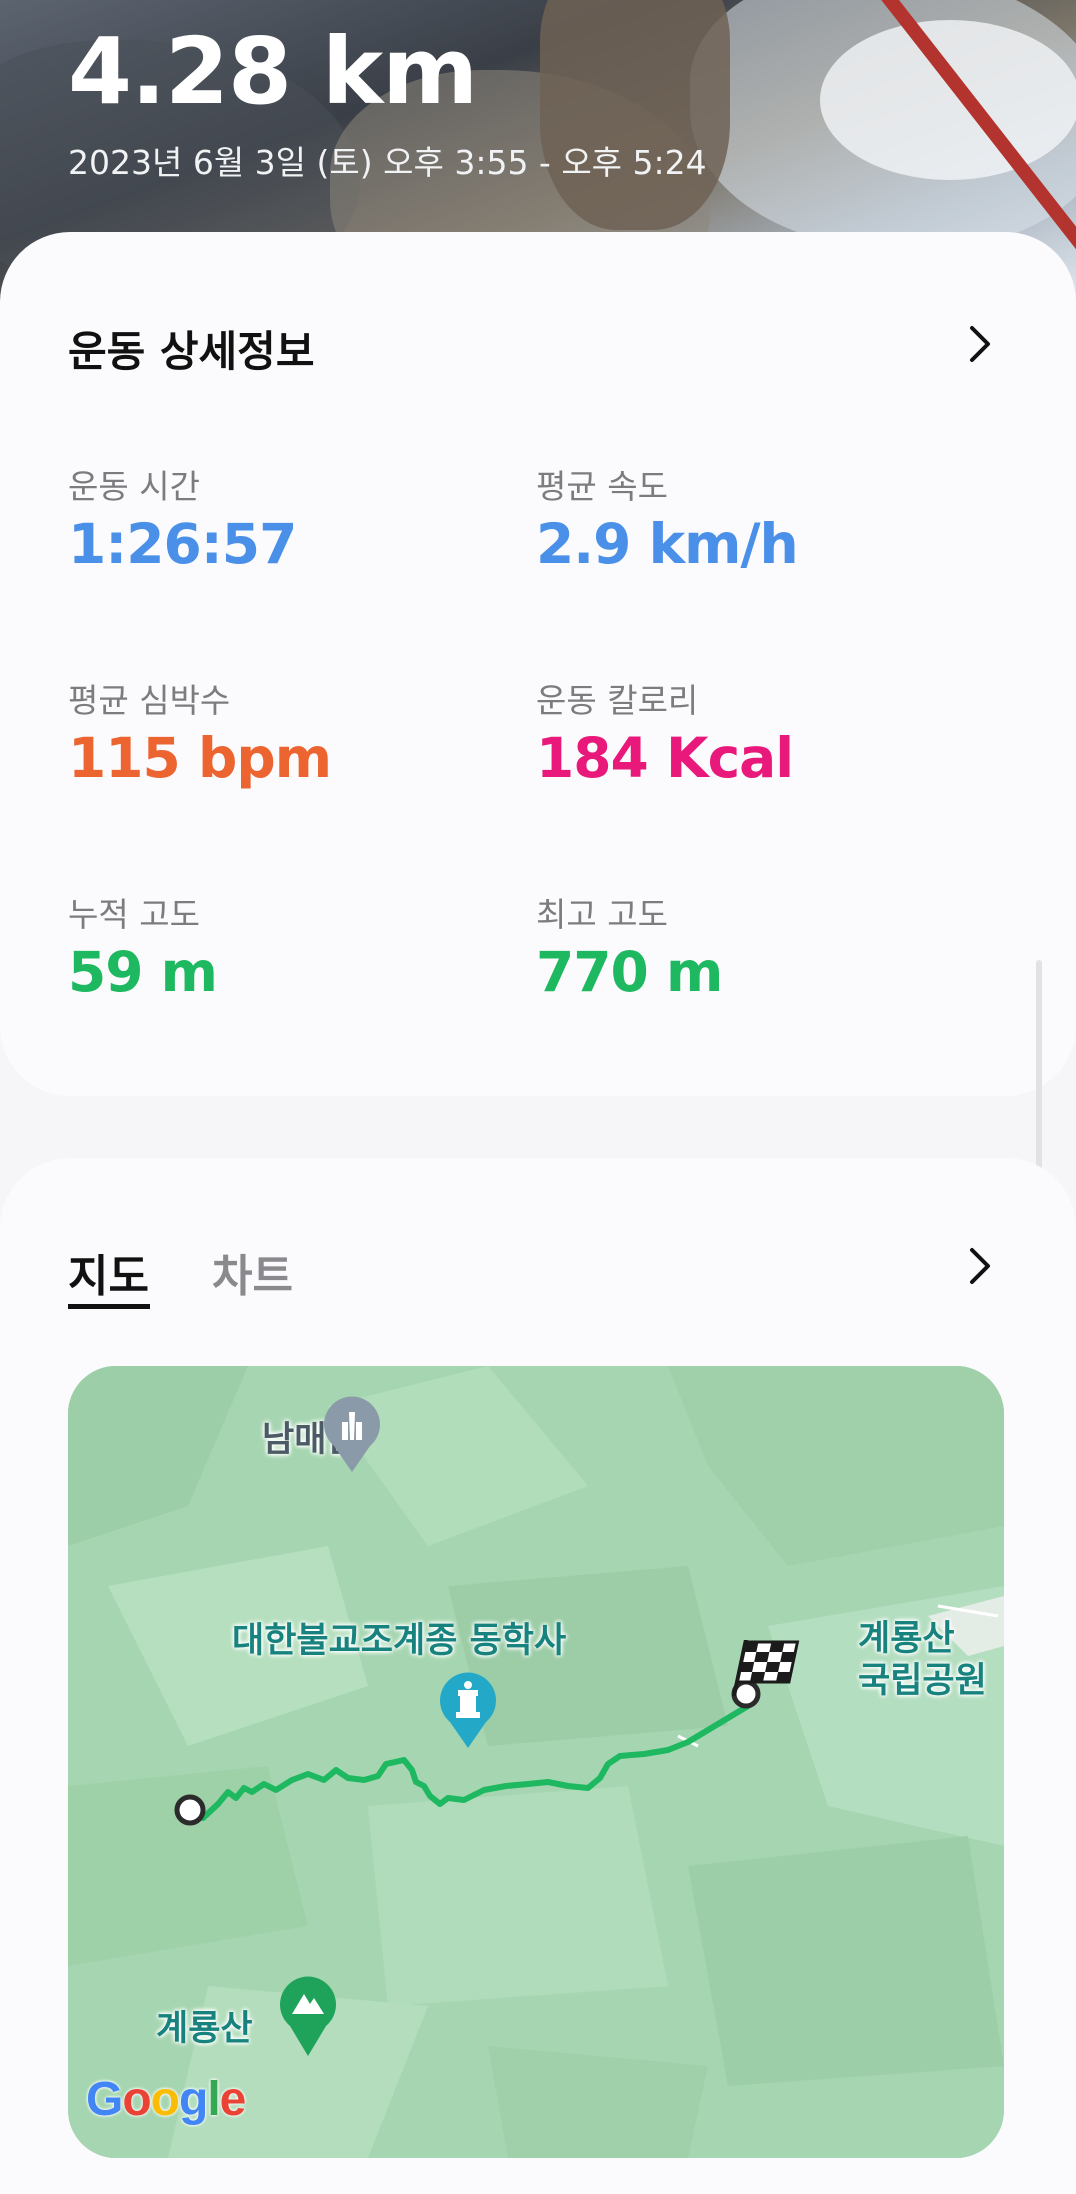 Image resolution: width=1076 pixels, height=2194 pixels. What do you see at coordinates (602, 486) in the screenshot?
I see `stat-label: 평균 속도` at bounding box center [602, 486].